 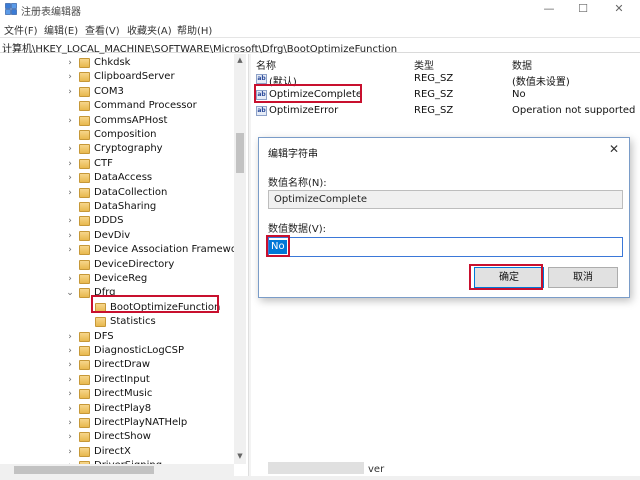 I want to click on string-value-icon: ab, so click(x=261, y=111).